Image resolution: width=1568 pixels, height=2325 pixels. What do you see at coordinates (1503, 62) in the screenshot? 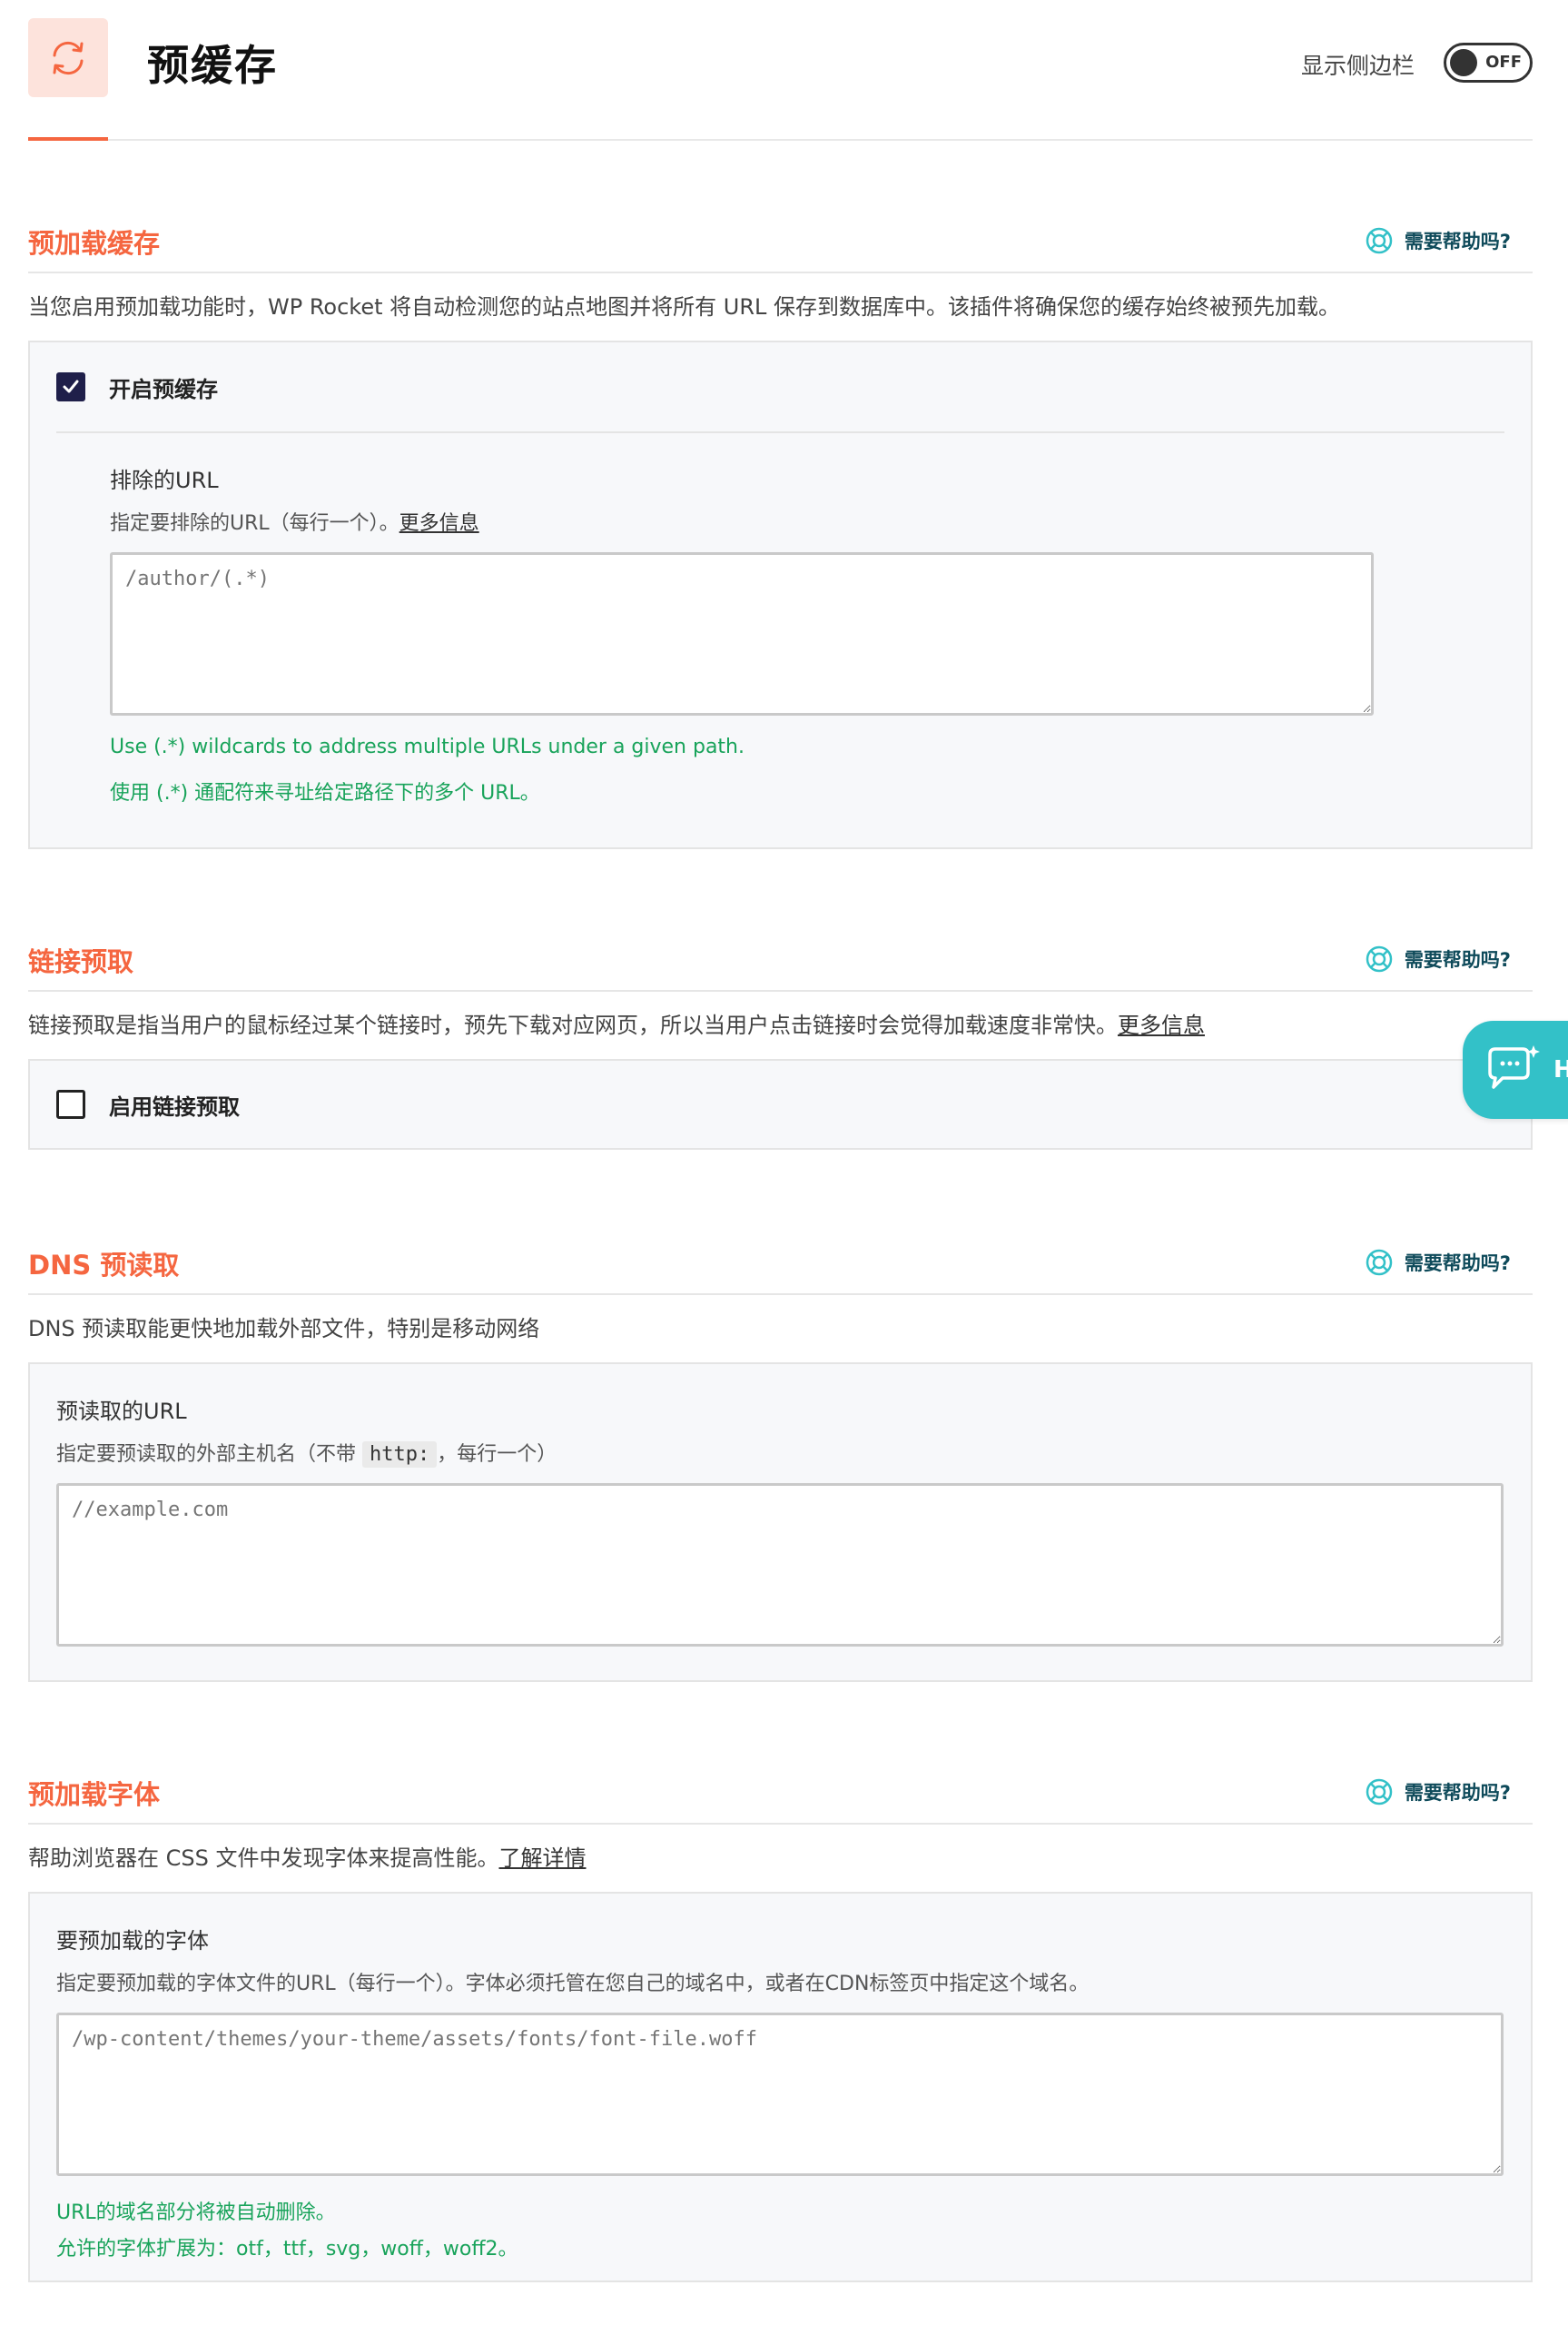
I see `toggle-state-text: OFF` at bounding box center [1503, 62].